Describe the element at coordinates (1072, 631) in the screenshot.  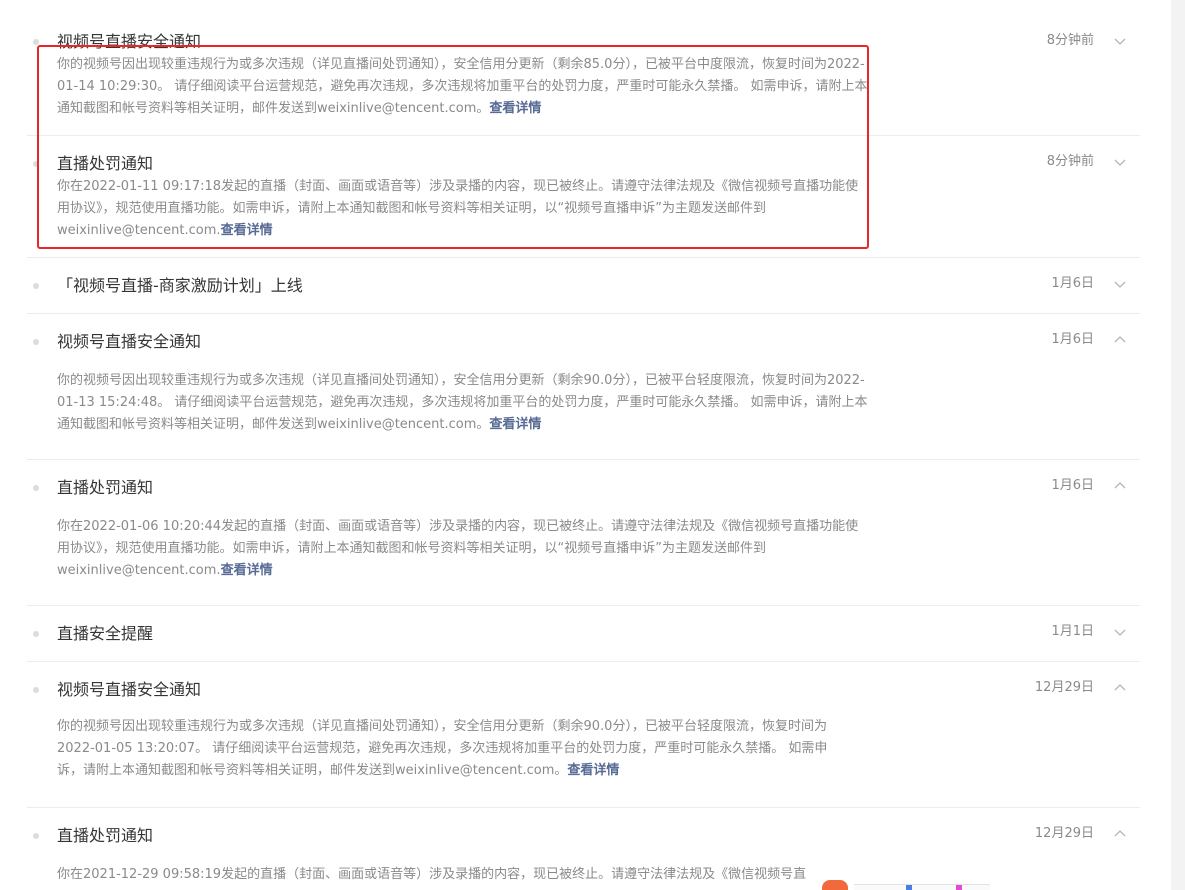
I see `notice-date: 1月1日` at that location.